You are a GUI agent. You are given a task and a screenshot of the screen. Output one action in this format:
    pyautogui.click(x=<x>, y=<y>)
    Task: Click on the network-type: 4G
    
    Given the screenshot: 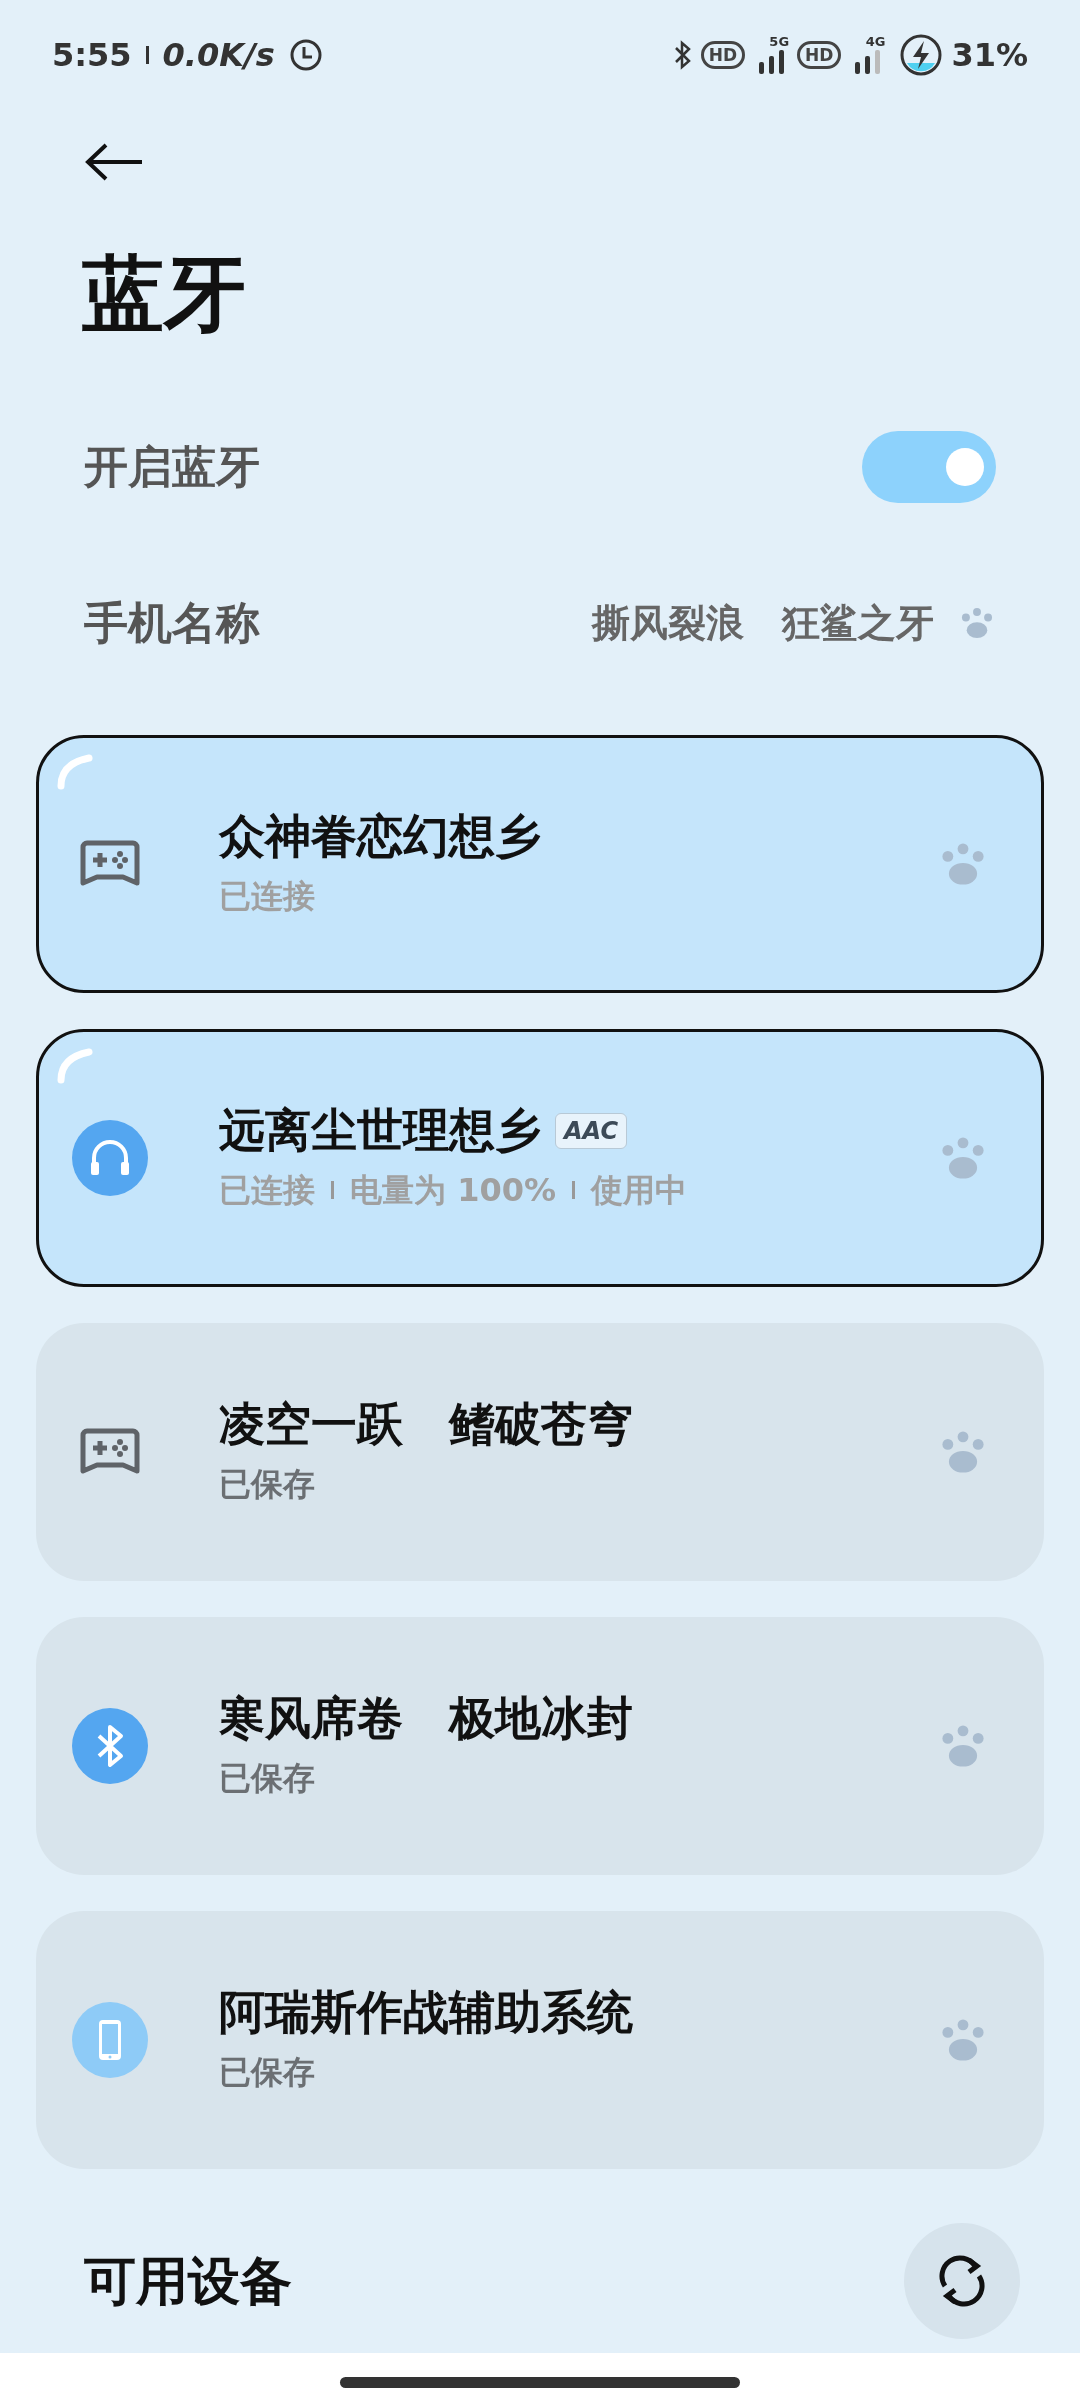 What is the action you would take?
    pyautogui.click(x=875, y=41)
    